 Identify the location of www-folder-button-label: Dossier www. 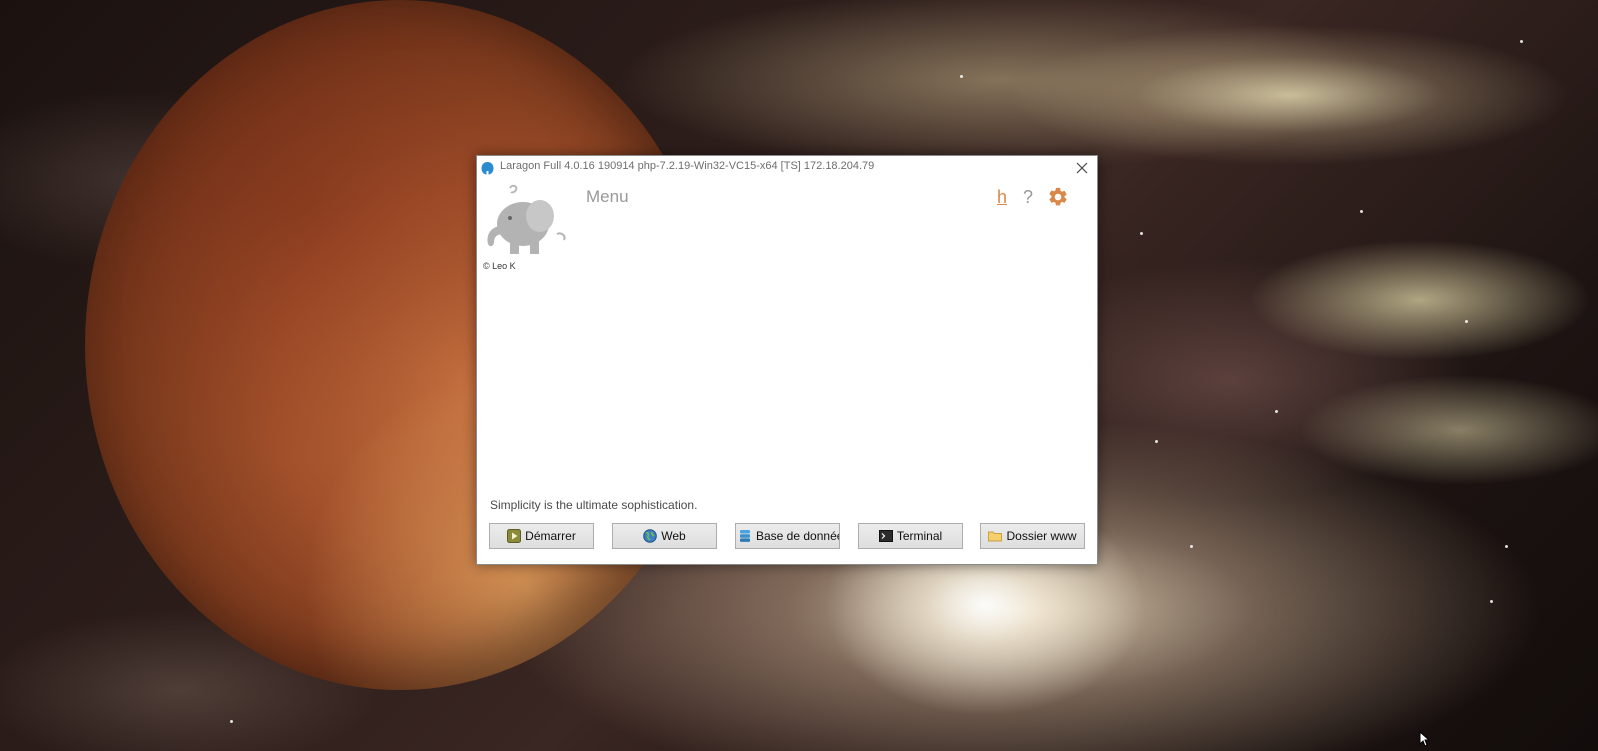
(1041, 536).